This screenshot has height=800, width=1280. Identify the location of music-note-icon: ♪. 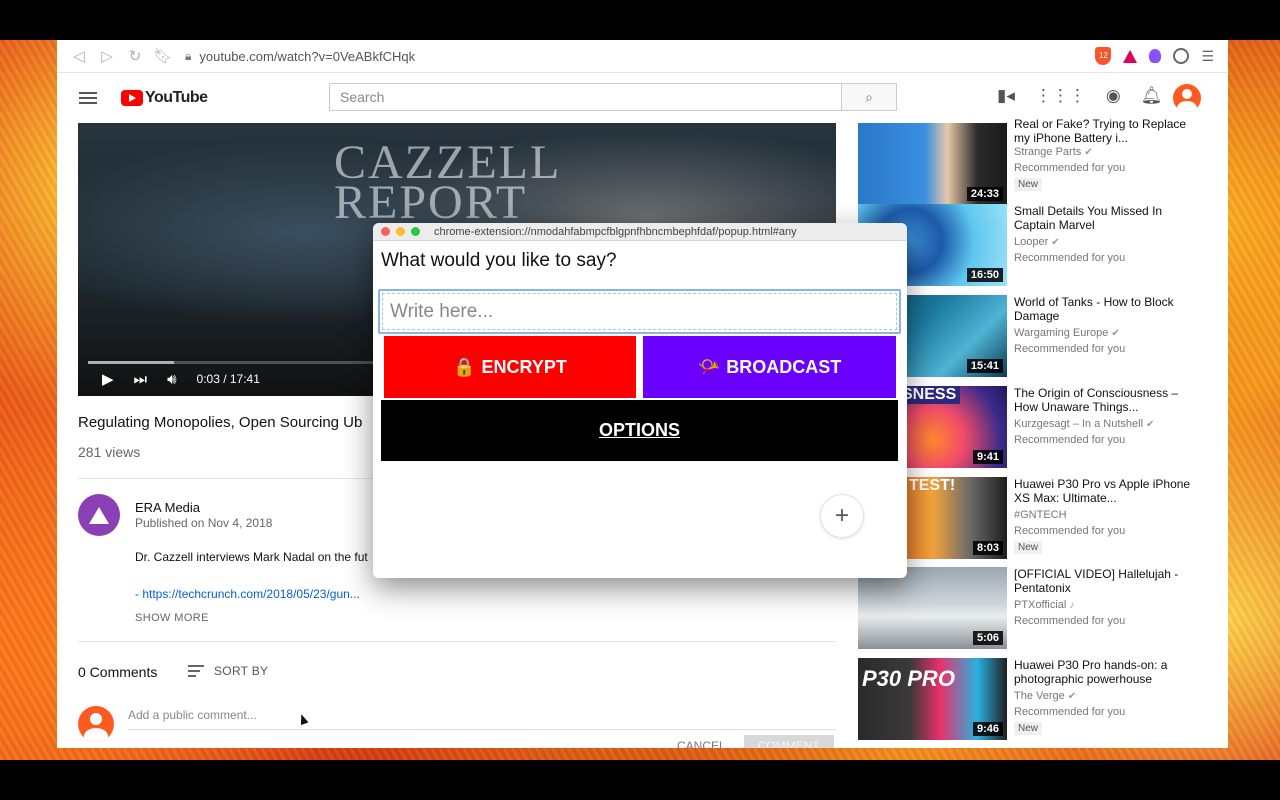
(1072, 605).